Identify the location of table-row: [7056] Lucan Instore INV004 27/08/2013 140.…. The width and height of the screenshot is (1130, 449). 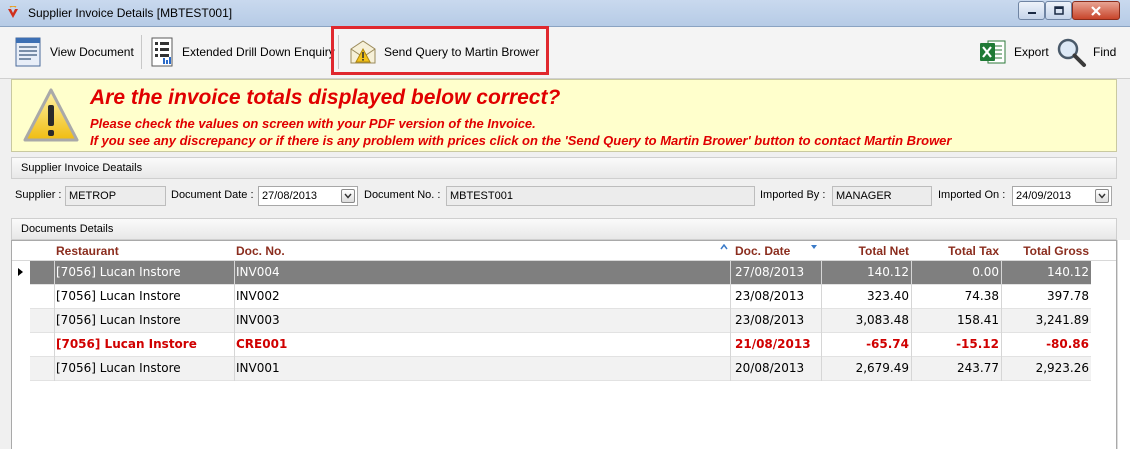
(560, 273).